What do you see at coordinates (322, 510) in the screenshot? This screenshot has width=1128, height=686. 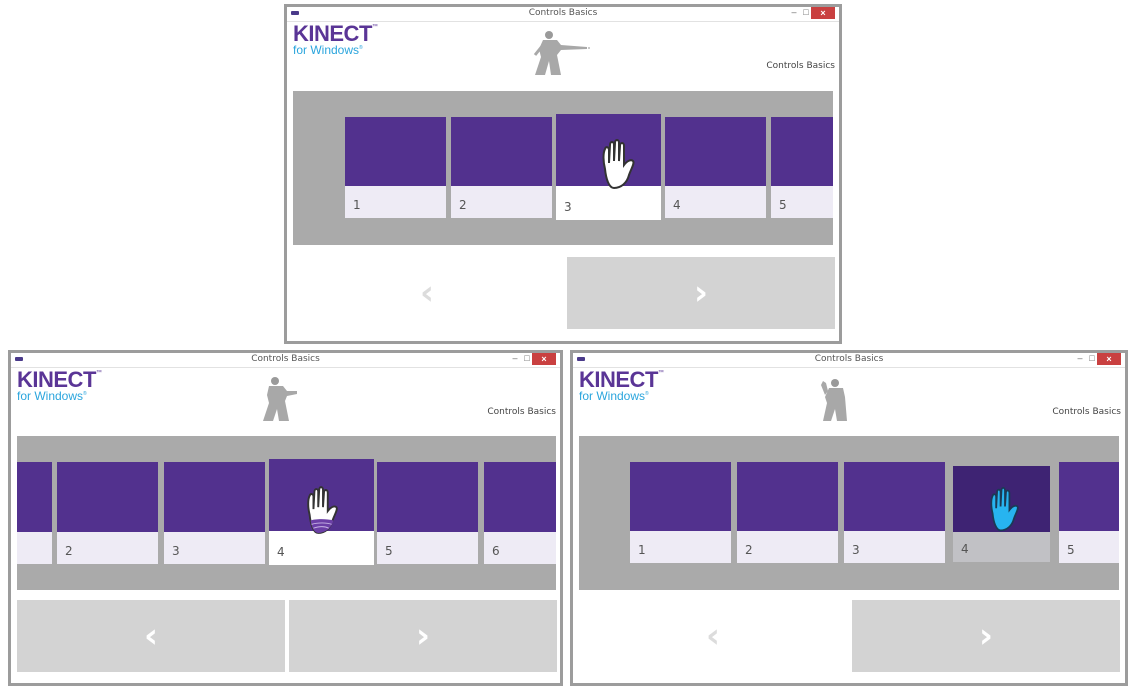 I see `hand-cursor-pressing-icon` at bounding box center [322, 510].